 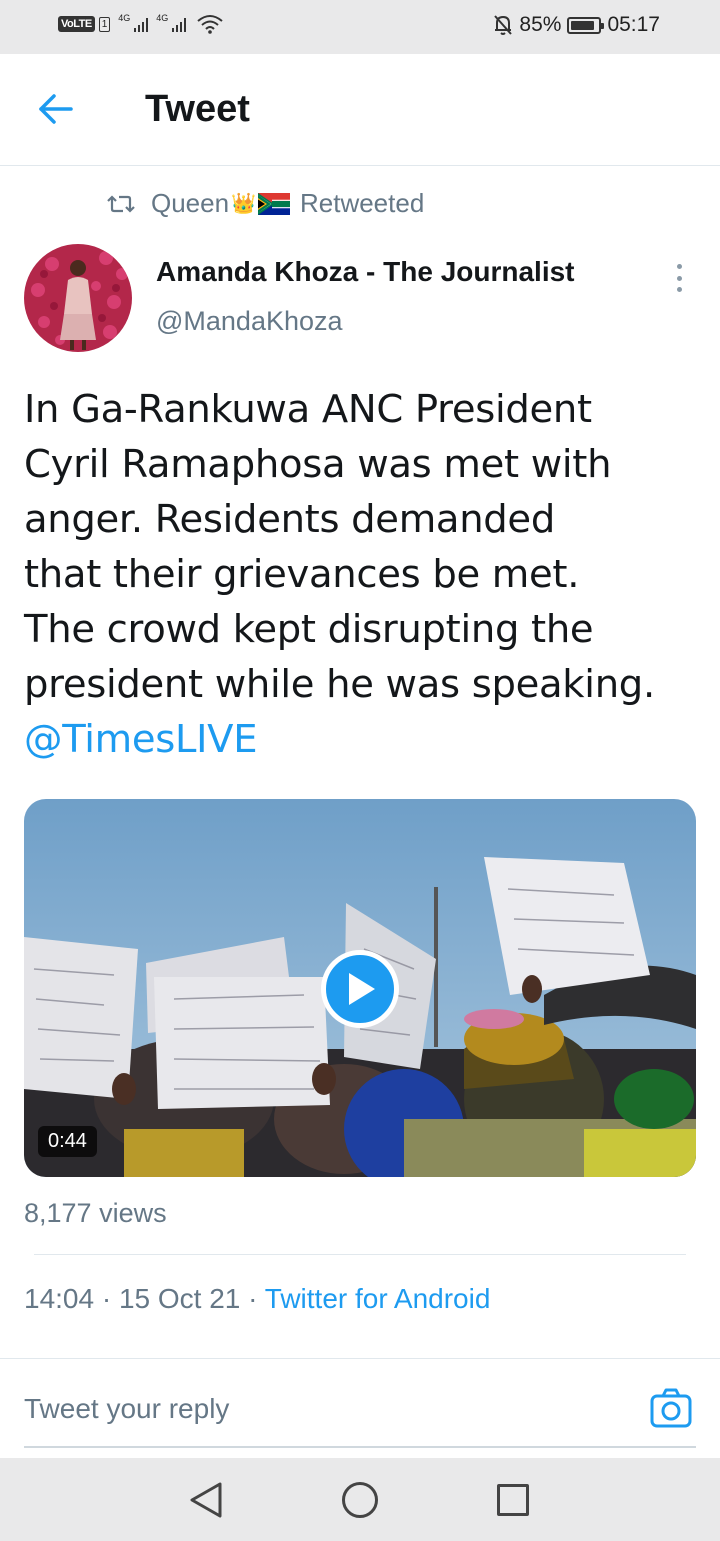 I want to click on network-type-1: 4G, so click(x=124, y=18).